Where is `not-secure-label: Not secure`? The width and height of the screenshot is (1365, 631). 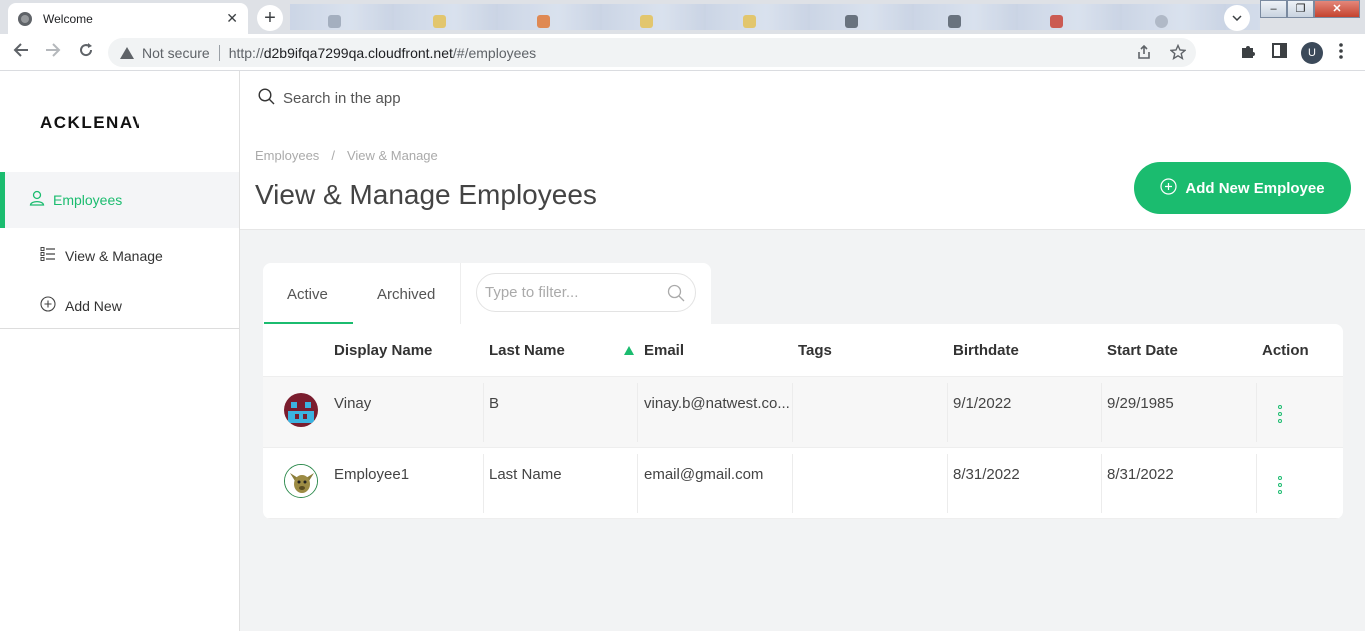 not-secure-label: Not secure is located at coordinates (176, 53).